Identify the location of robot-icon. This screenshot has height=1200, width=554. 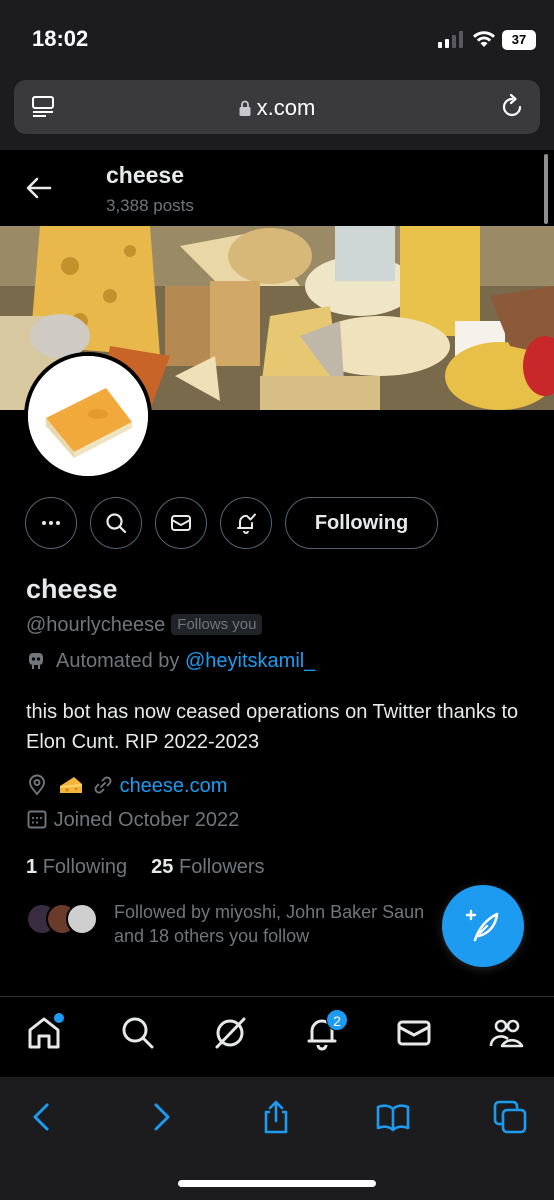
(36, 661).